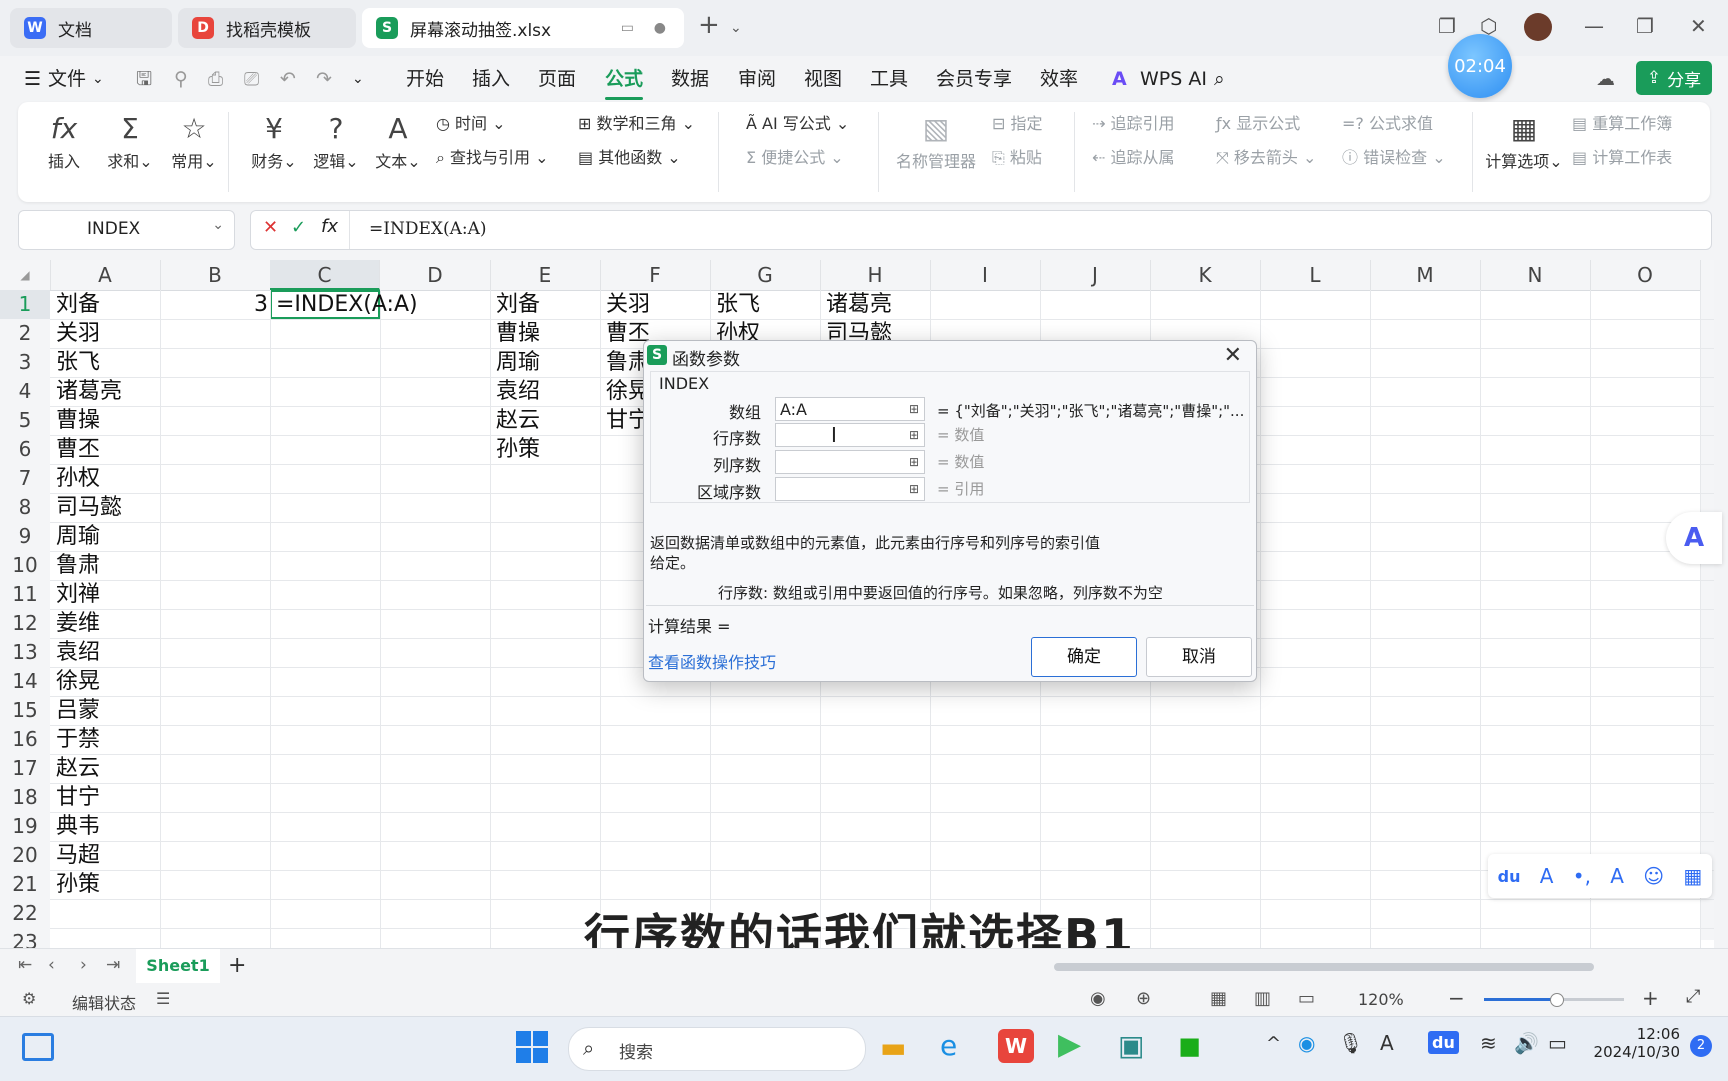  What do you see at coordinates (985, 275) in the screenshot?
I see `column-header-i: I` at bounding box center [985, 275].